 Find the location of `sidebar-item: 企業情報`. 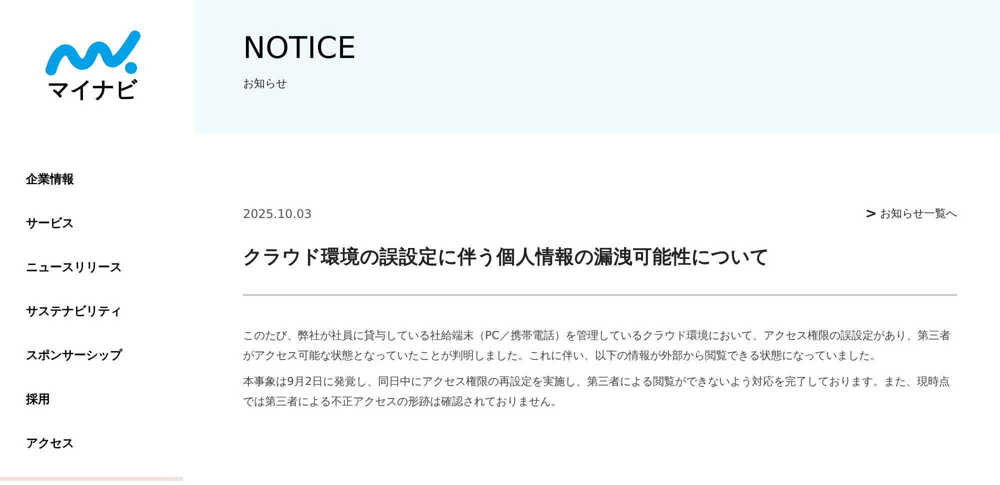

sidebar-item: 企業情報 is located at coordinates (50, 191).